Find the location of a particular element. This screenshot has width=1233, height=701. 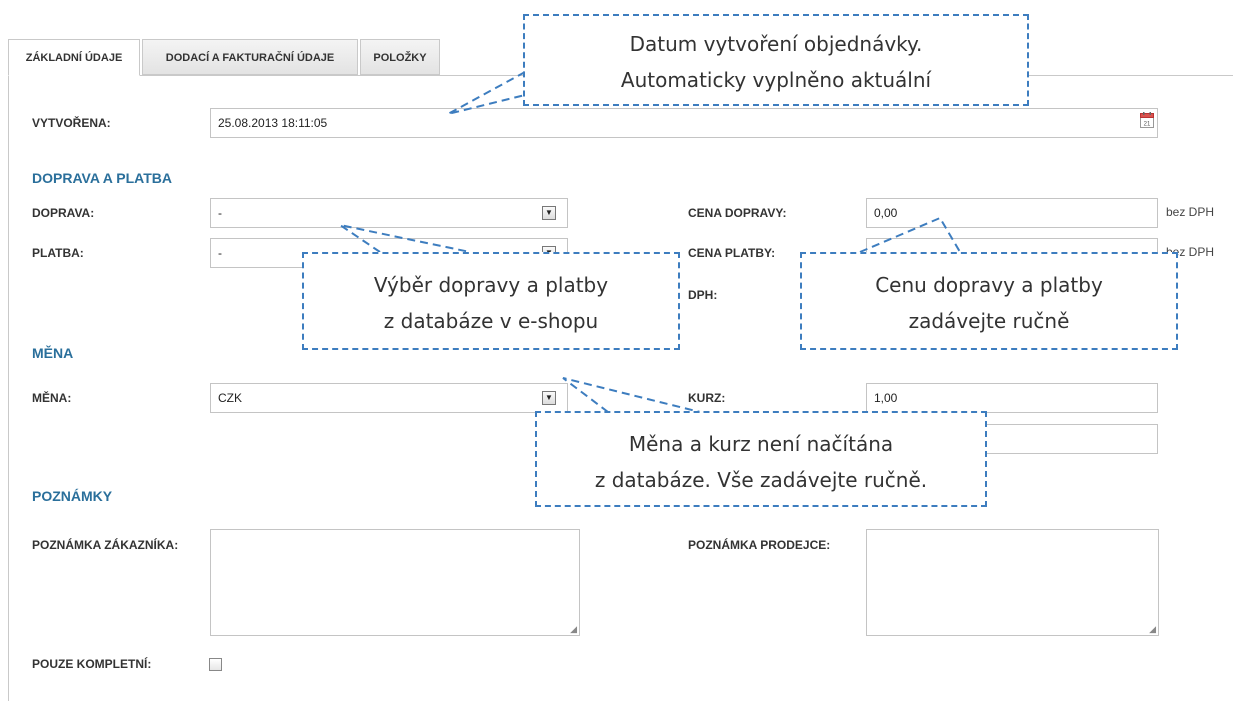

currency-callout-line-2: z databáze. Vše zadávejte ručně. is located at coordinates (761, 480).